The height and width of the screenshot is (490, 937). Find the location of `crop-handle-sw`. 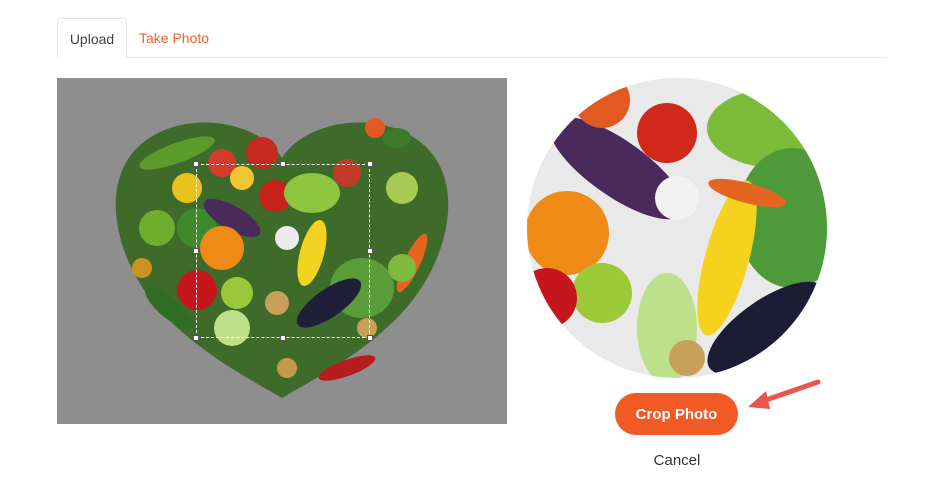

crop-handle-sw is located at coordinates (196, 338).